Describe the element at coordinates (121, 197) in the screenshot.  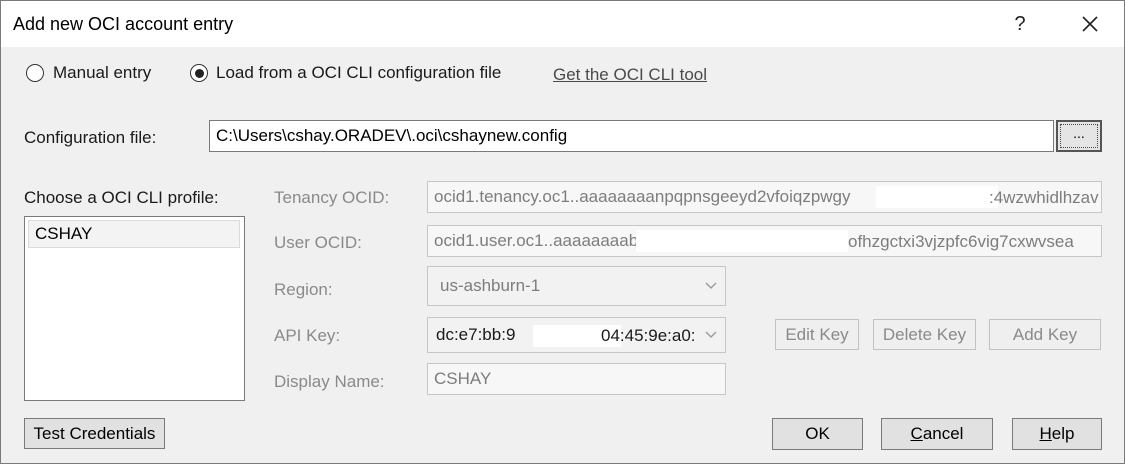
I see `profile-label: Choose a OCI CLI profile:` at that location.